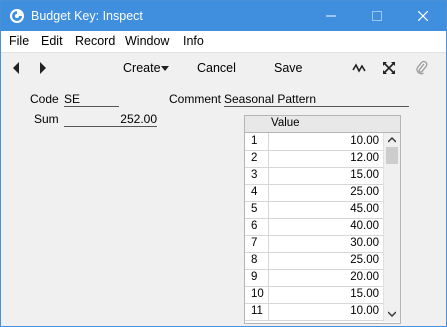  I want to click on table-row: 7 30.00, so click(314, 244).